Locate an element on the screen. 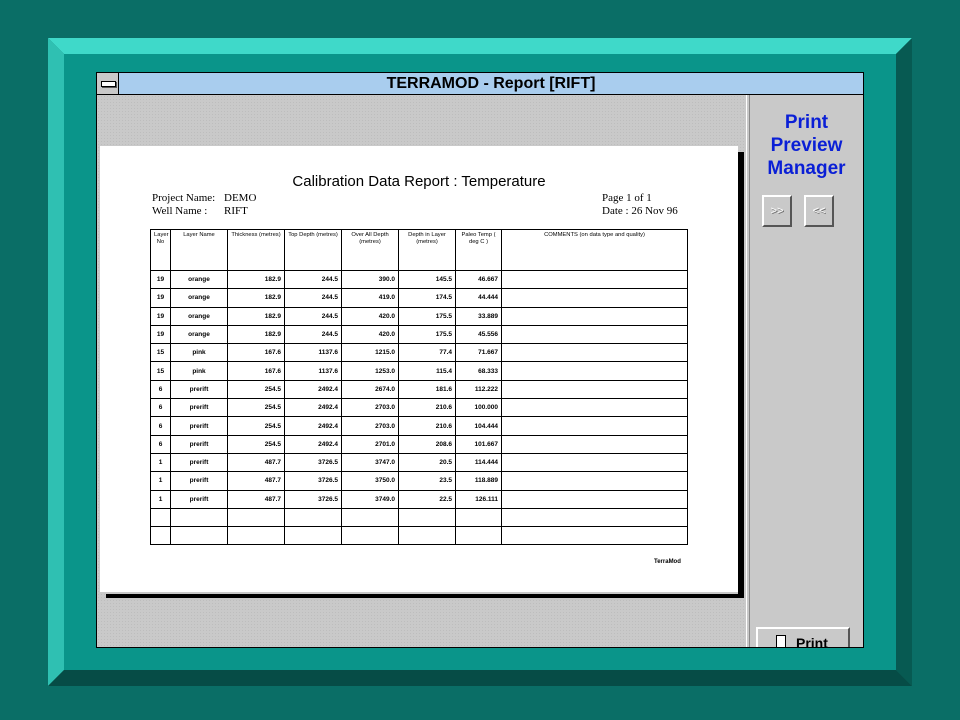 This screenshot has height=720, width=960. table-row: 15 pink 167.6 1137.6 1215.0 77.4 71.667 is located at coordinates (419, 353).